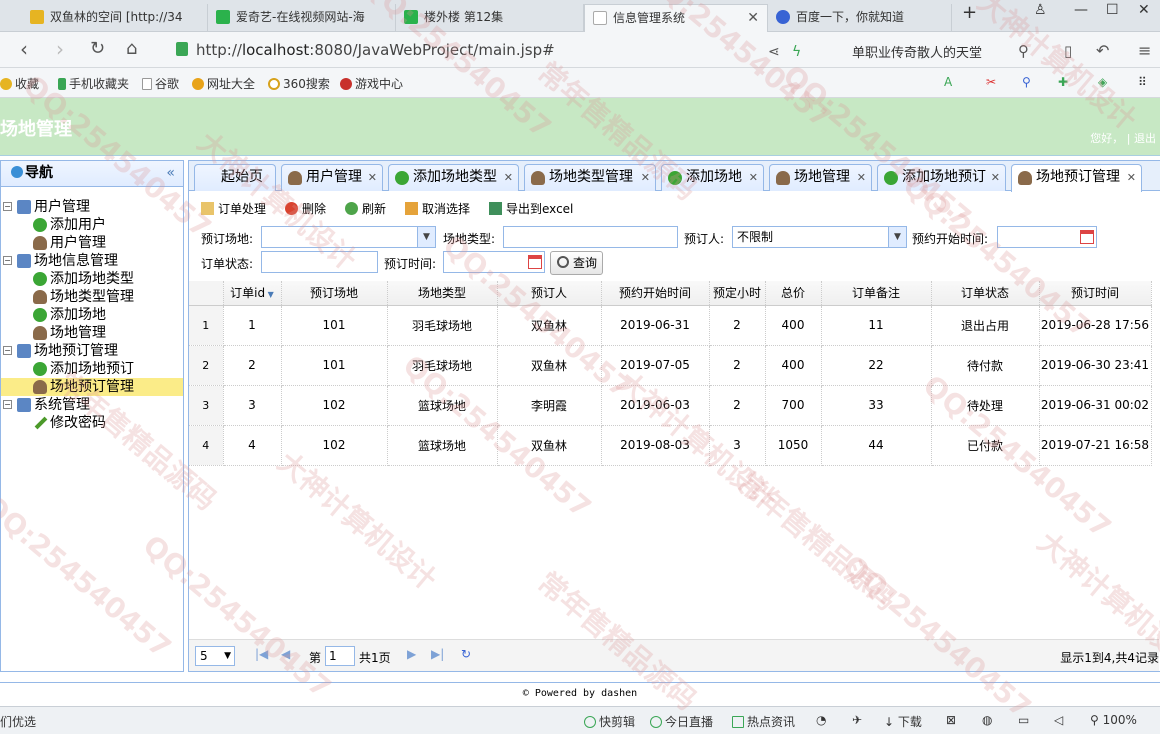 This screenshot has width=1160, height=734. What do you see at coordinates (92, 423) in the screenshot?
I see `sidebar-item: 修改密码` at bounding box center [92, 423].